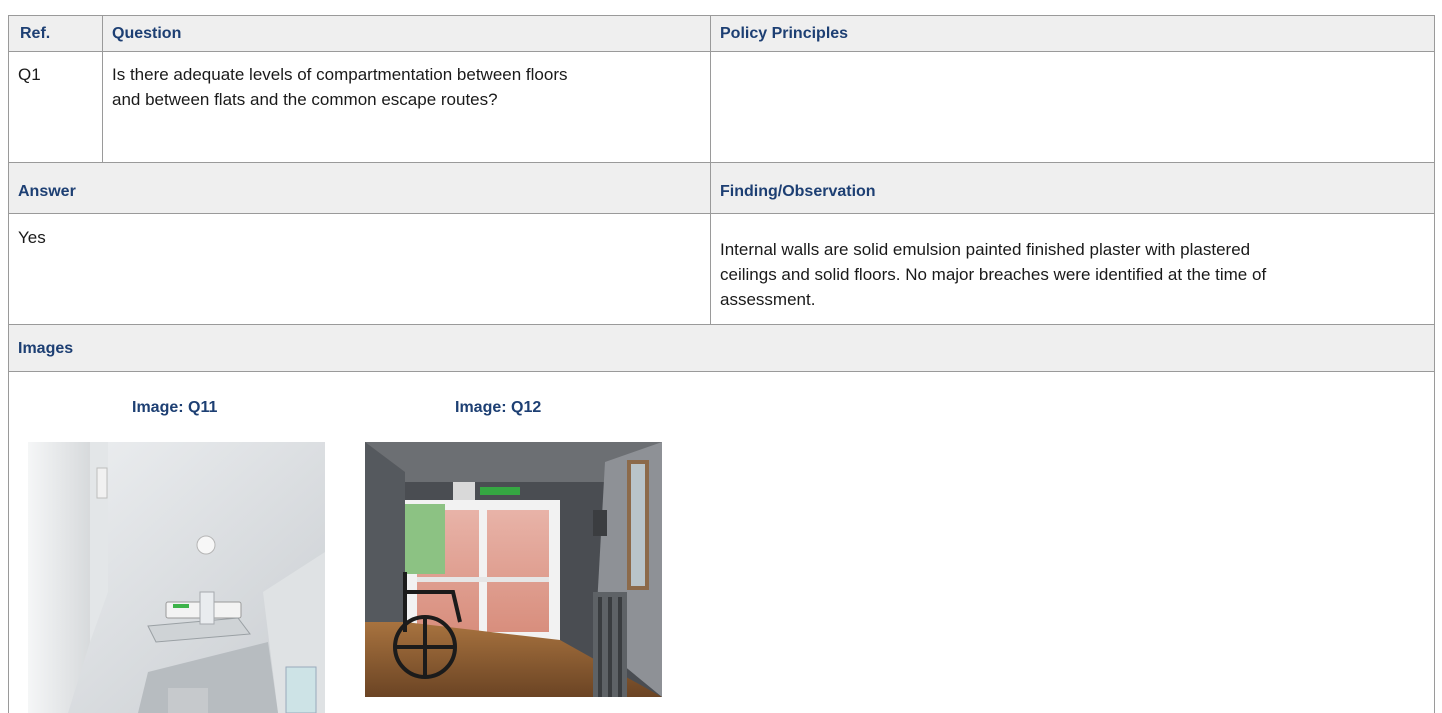 The height and width of the screenshot is (713, 1442). I want to click on answer-cell, so click(359, 268).